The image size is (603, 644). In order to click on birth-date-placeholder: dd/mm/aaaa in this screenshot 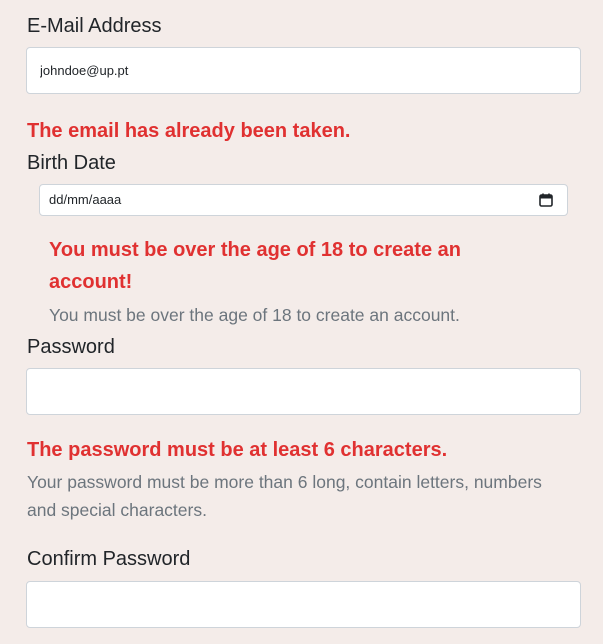, I will do `click(85, 199)`.